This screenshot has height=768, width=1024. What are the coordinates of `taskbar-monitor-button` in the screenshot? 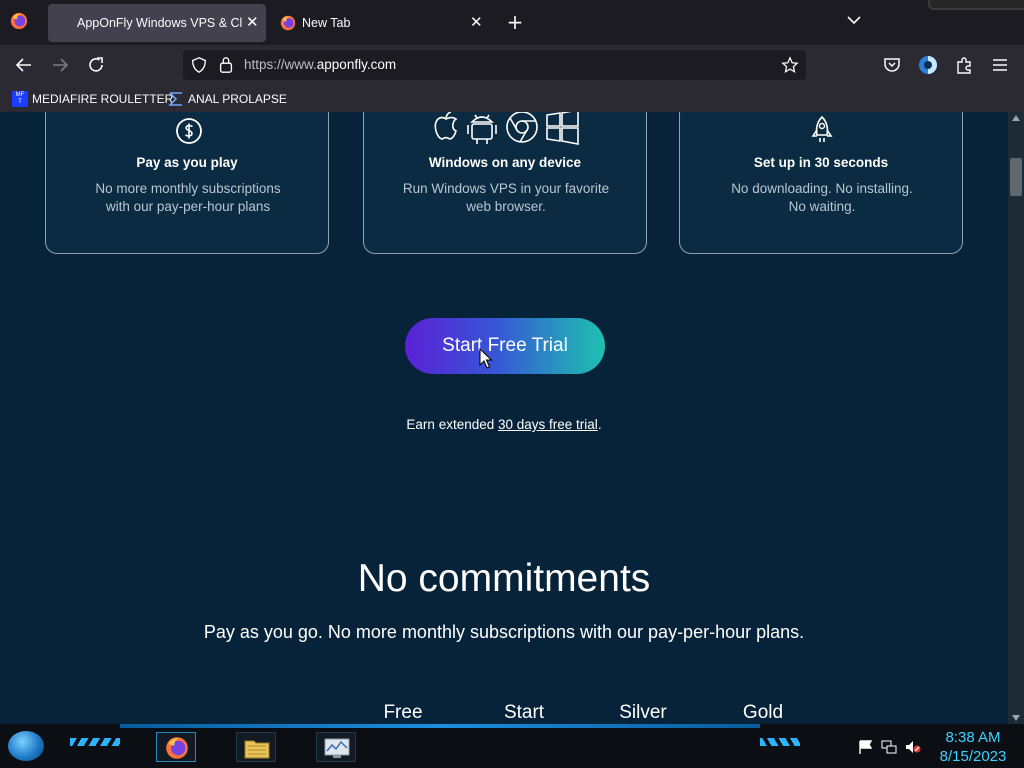 It's located at (336, 747).